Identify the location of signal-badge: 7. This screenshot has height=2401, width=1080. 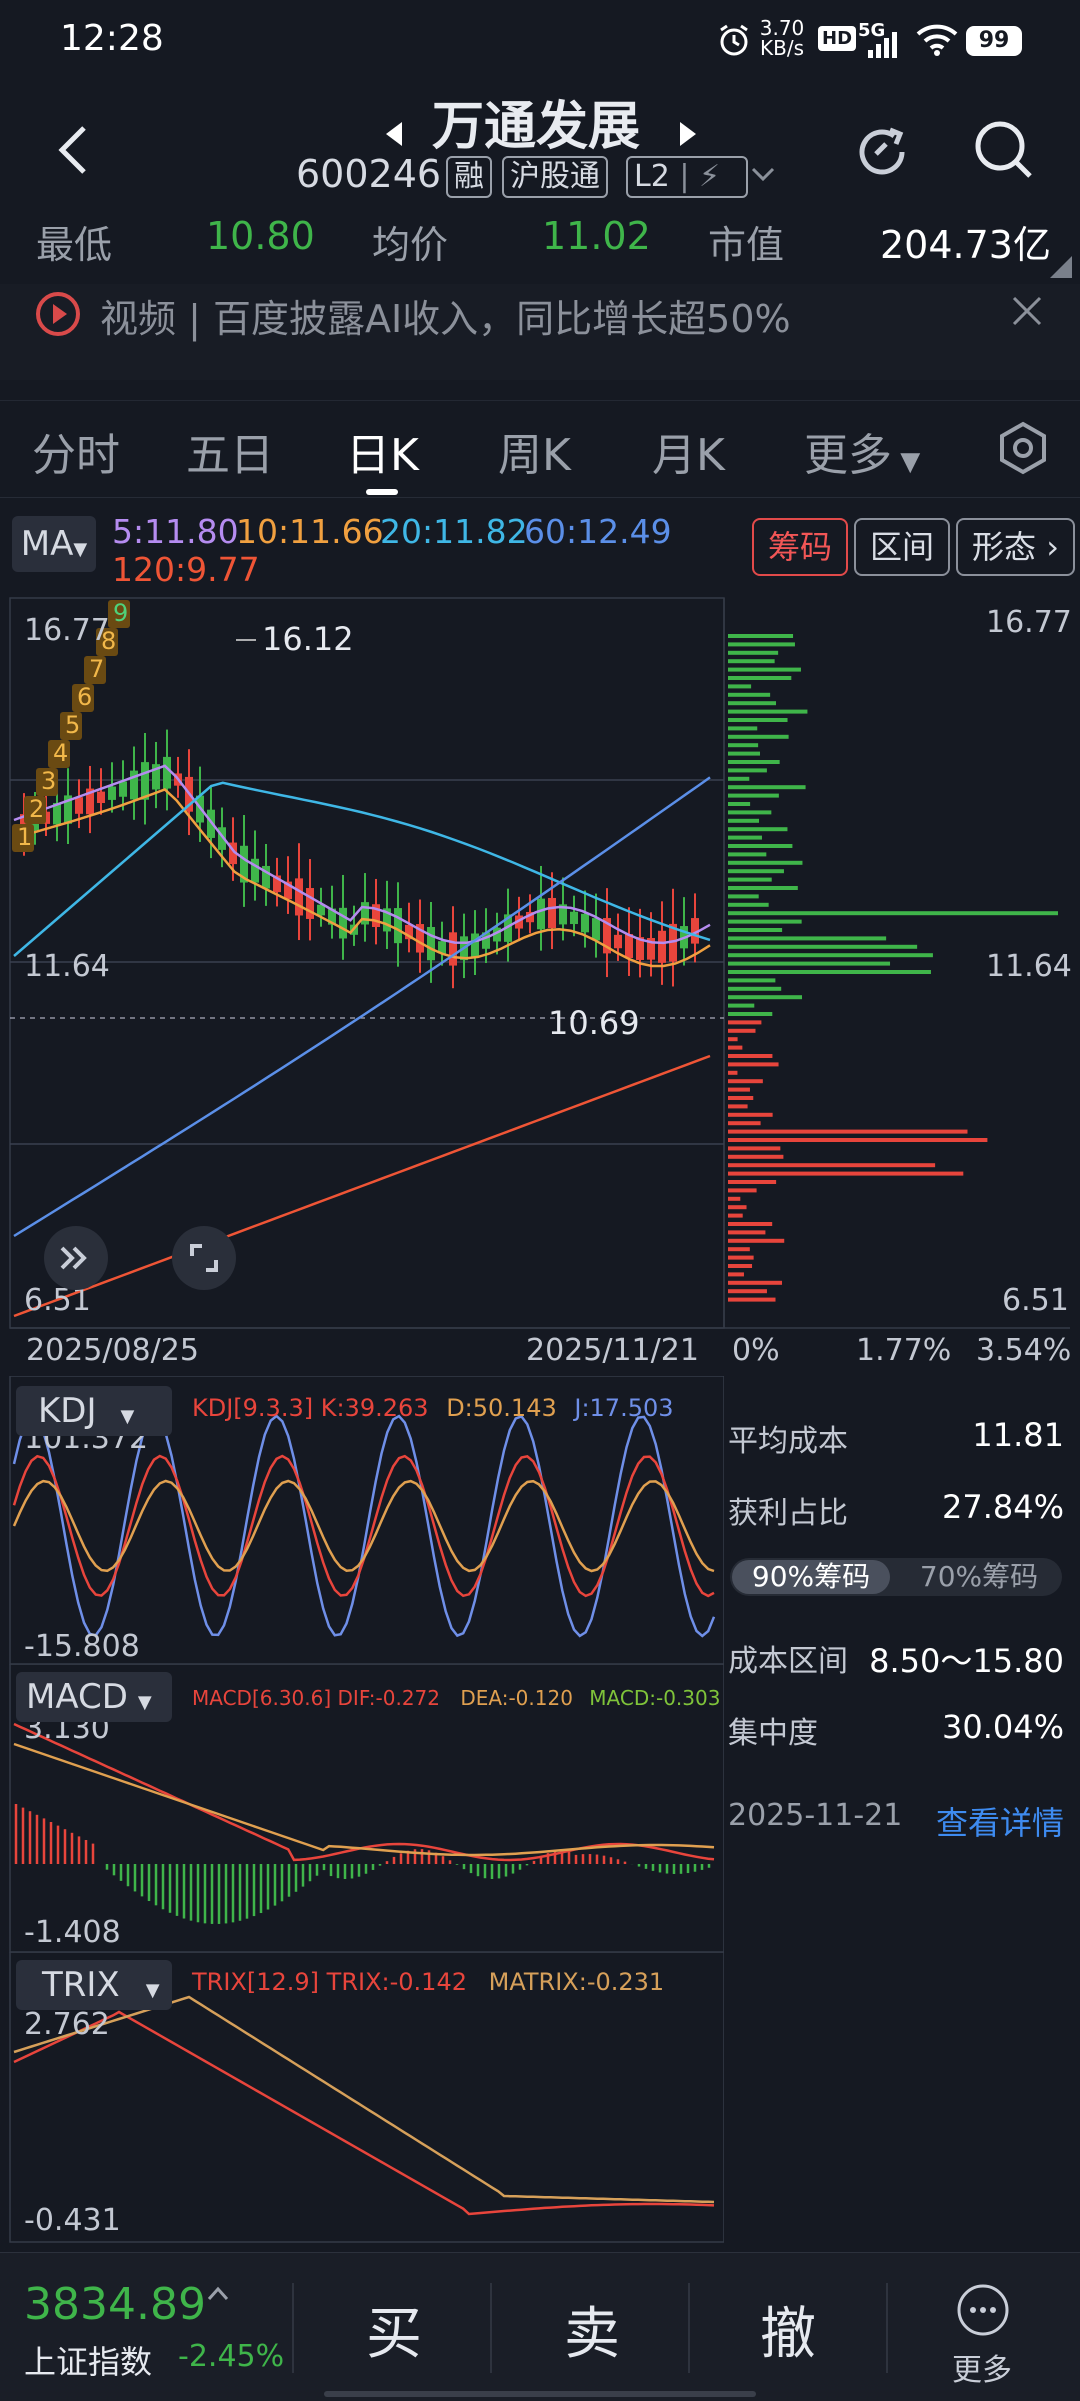
(95, 669).